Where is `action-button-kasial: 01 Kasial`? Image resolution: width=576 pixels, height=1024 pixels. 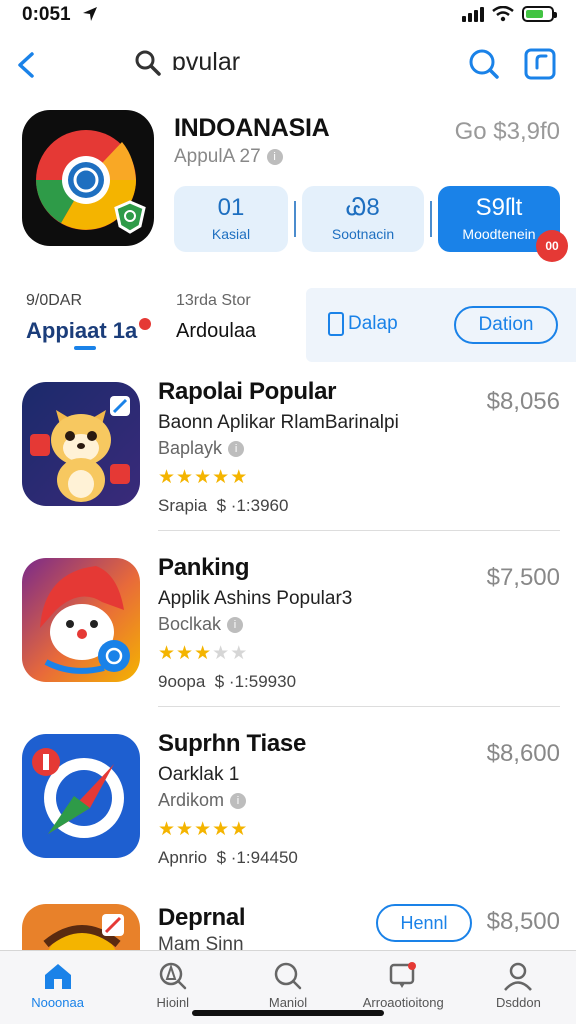 action-button-kasial: 01 Kasial is located at coordinates (231, 219).